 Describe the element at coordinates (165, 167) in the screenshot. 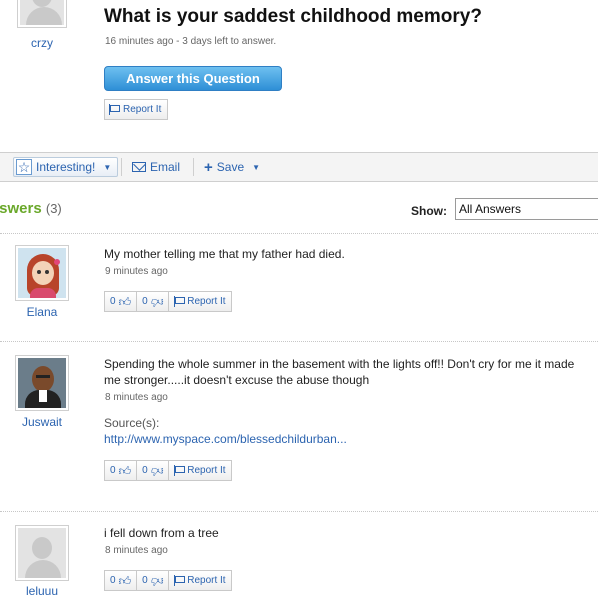

I see `email-label: Email` at that location.